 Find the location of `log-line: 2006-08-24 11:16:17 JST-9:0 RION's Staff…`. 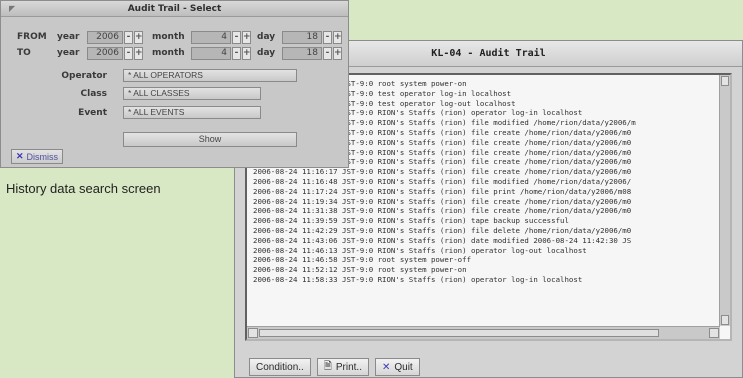

log-line: 2006-08-24 11:16:17 JST-9:0 RION's Staff… is located at coordinates (442, 172).